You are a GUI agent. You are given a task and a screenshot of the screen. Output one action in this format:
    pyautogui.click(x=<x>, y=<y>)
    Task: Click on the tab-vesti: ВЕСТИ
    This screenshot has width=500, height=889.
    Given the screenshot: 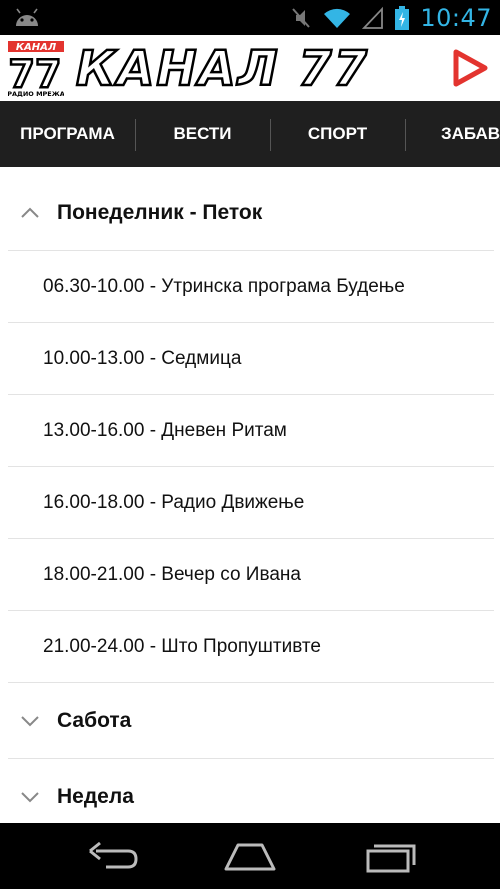 What is the action you would take?
    pyautogui.click(x=202, y=134)
    